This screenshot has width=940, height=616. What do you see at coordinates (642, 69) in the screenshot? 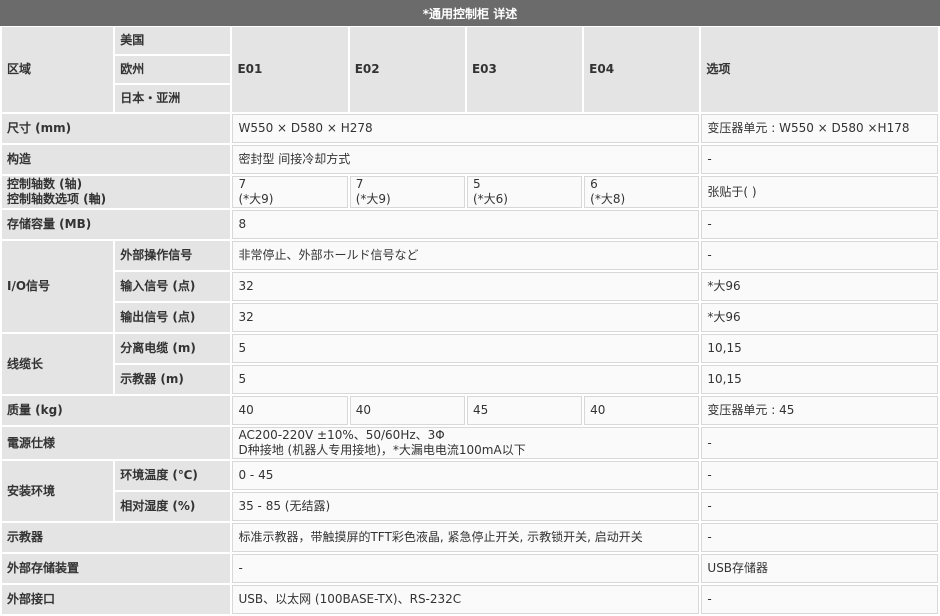
I see `model-e04: E04` at bounding box center [642, 69].